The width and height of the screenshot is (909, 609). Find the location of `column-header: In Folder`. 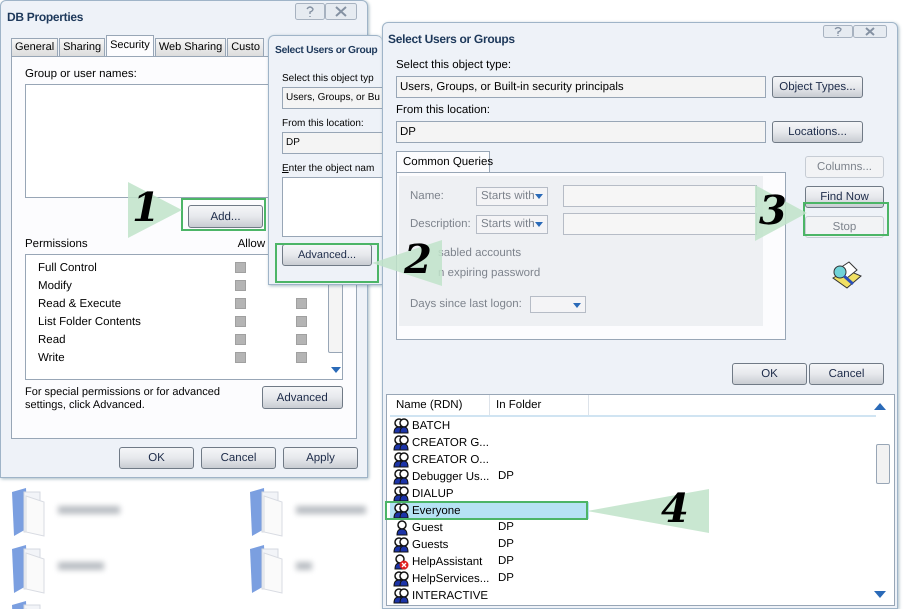

column-header: In Folder is located at coordinates (539, 405).